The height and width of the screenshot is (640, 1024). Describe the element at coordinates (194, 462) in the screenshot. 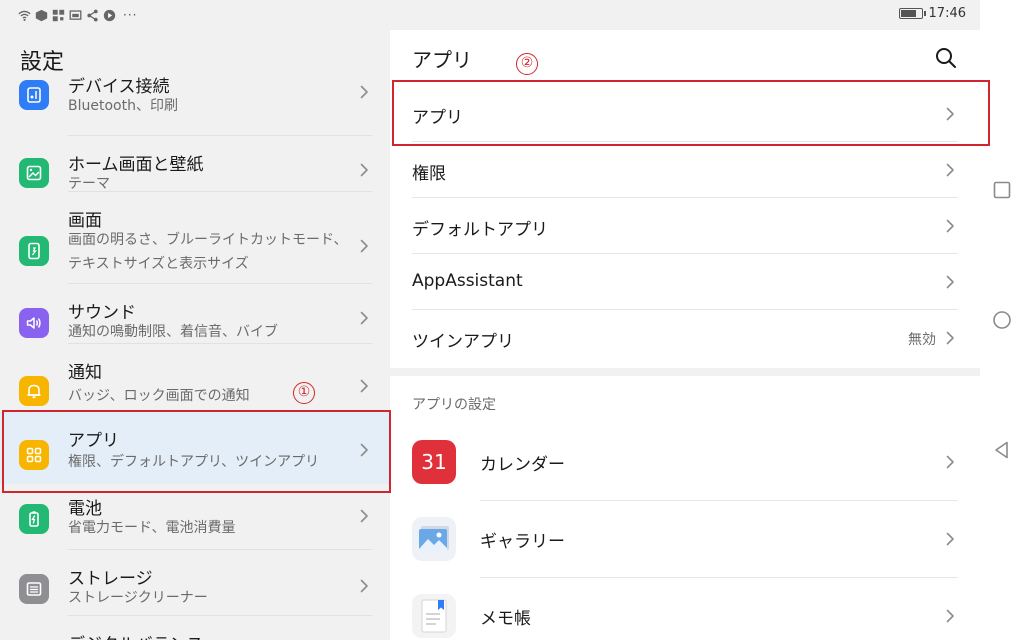

I see `settings-item-subtitle: 権限、デフォルトアプリ、ツインアプリ` at that location.